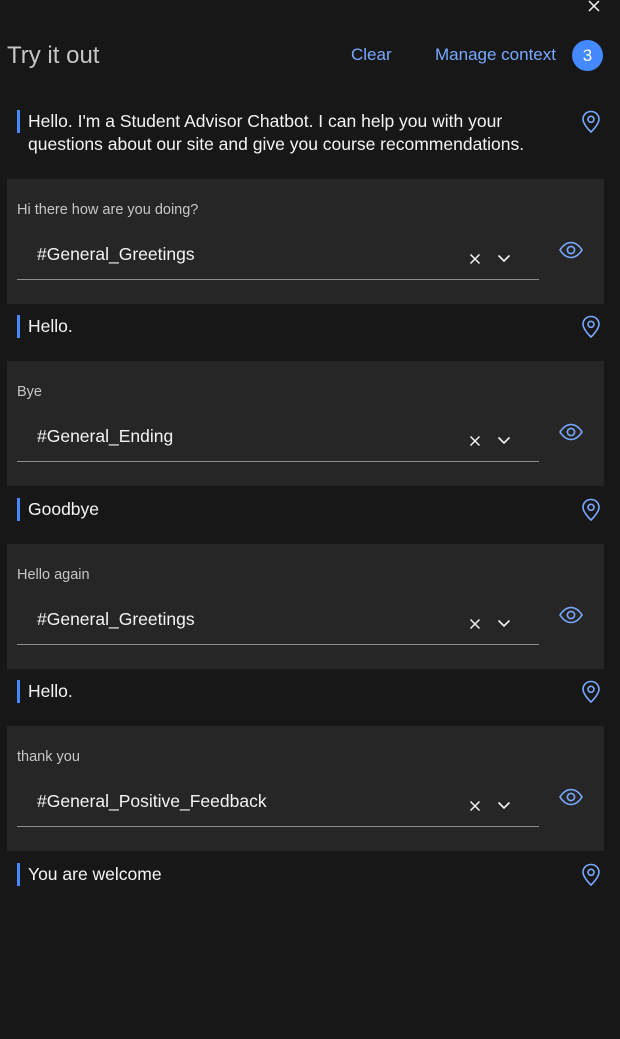  Describe the element at coordinates (278, 442) in the screenshot. I see `intent-select: #General_Ending` at that location.